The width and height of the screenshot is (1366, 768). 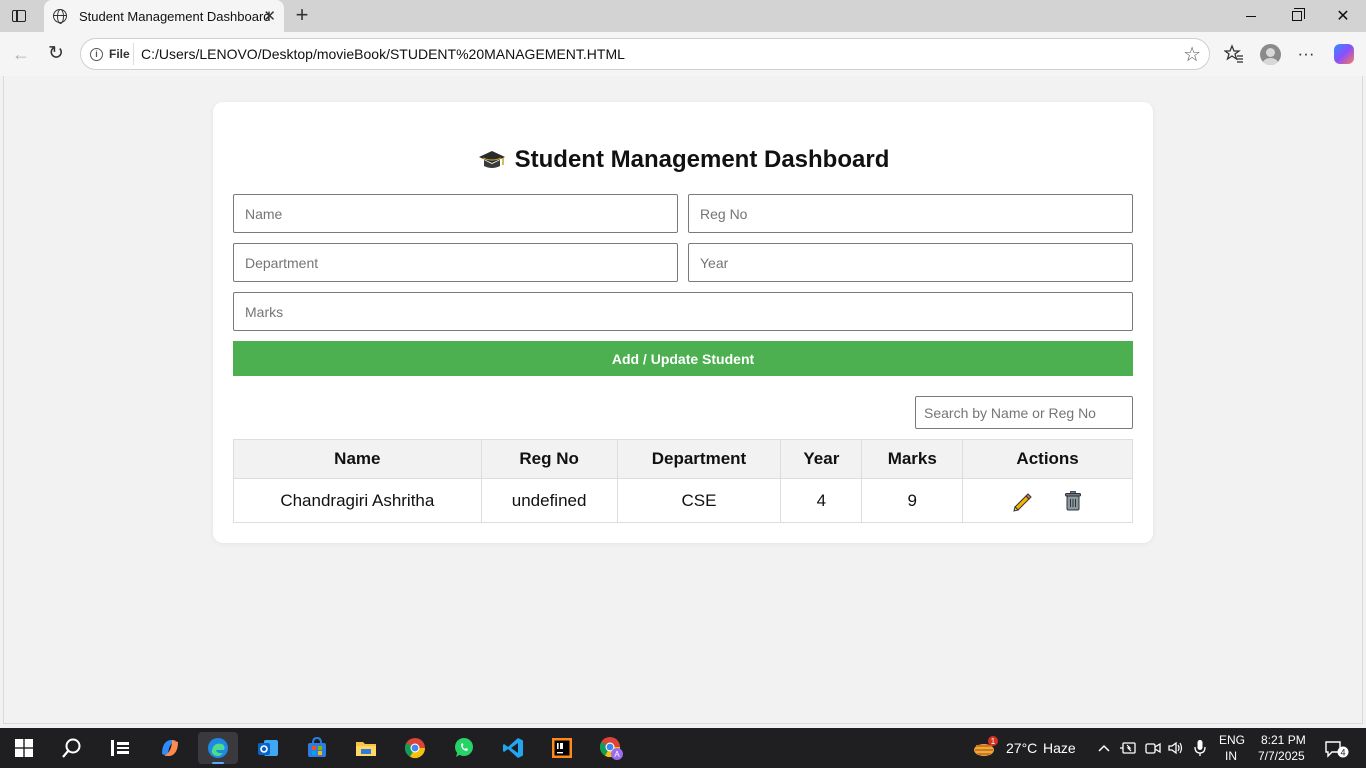 What do you see at coordinates (1176, 748) in the screenshot?
I see `volume-icon` at bounding box center [1176, 748].